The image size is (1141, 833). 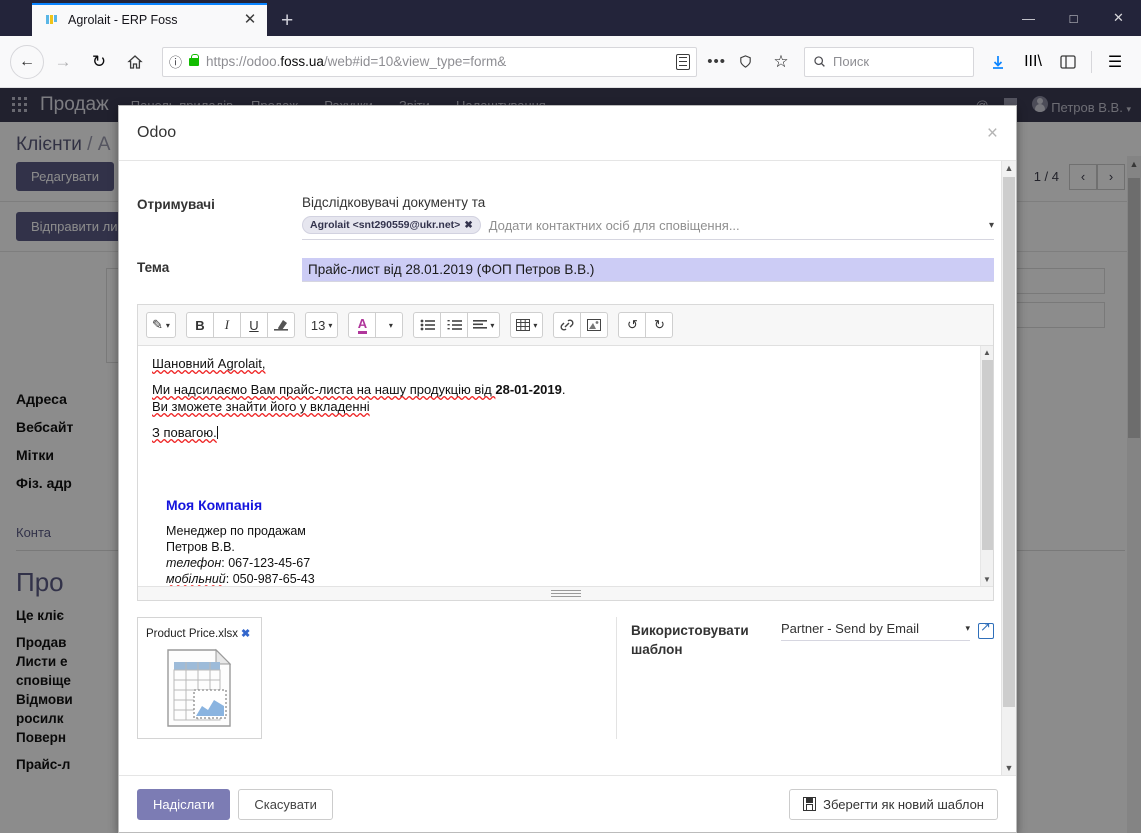 What do you see at coordinates (1115, 62) in the screenshot?
I see `menu-icon: ☰` at bounding box center [1115, 62].